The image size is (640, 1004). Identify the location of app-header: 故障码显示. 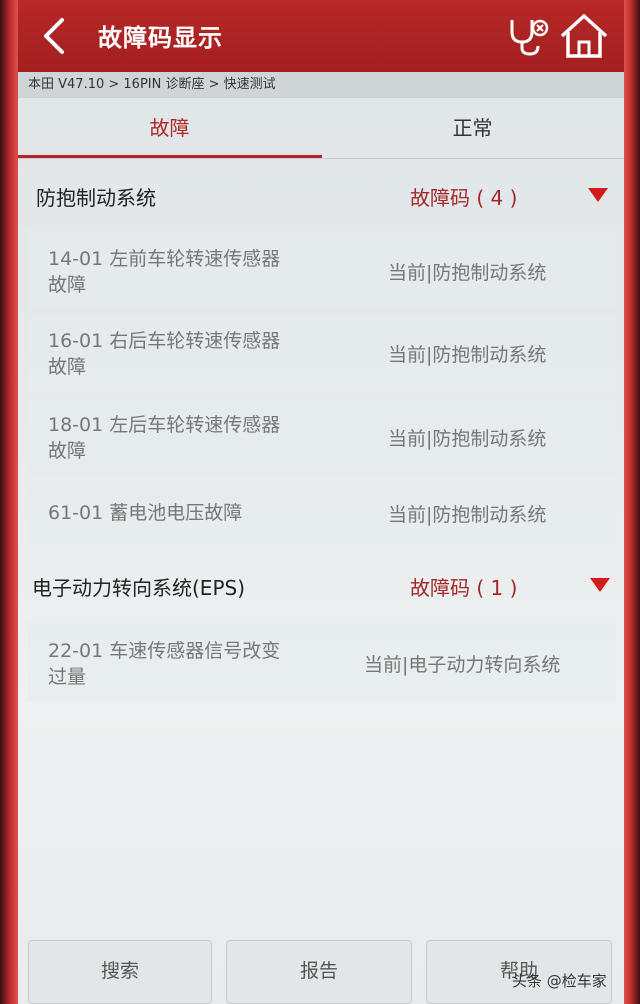
(321, 36).